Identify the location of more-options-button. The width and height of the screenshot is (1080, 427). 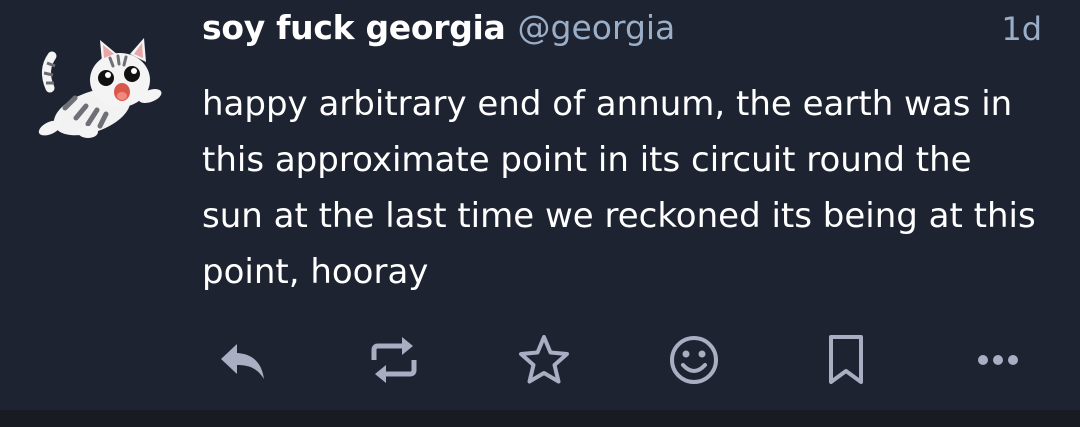
(998, 360).